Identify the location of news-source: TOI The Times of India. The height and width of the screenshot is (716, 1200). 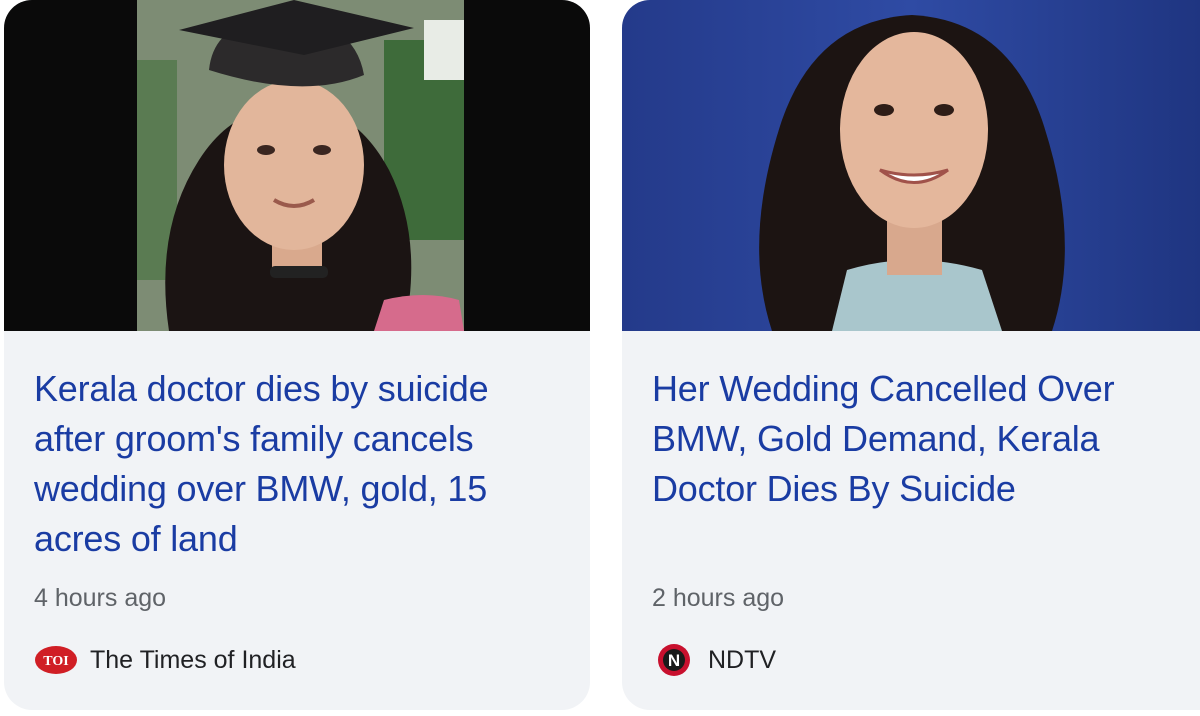
(165, 660).